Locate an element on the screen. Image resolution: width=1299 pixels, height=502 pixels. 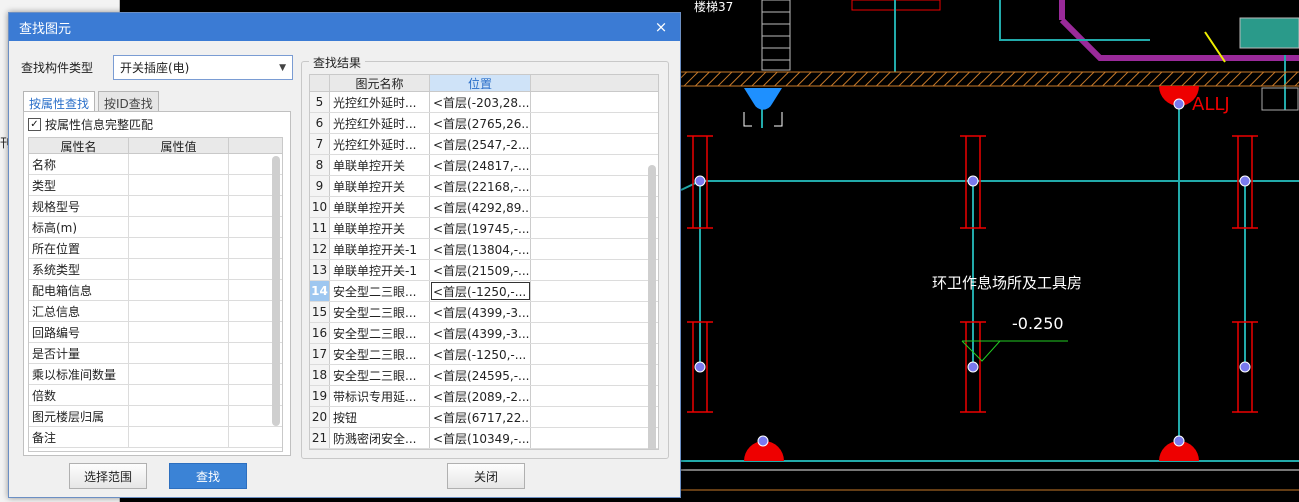
property-table-header: 属性名 属性值 is located at coordinates (155, 146).